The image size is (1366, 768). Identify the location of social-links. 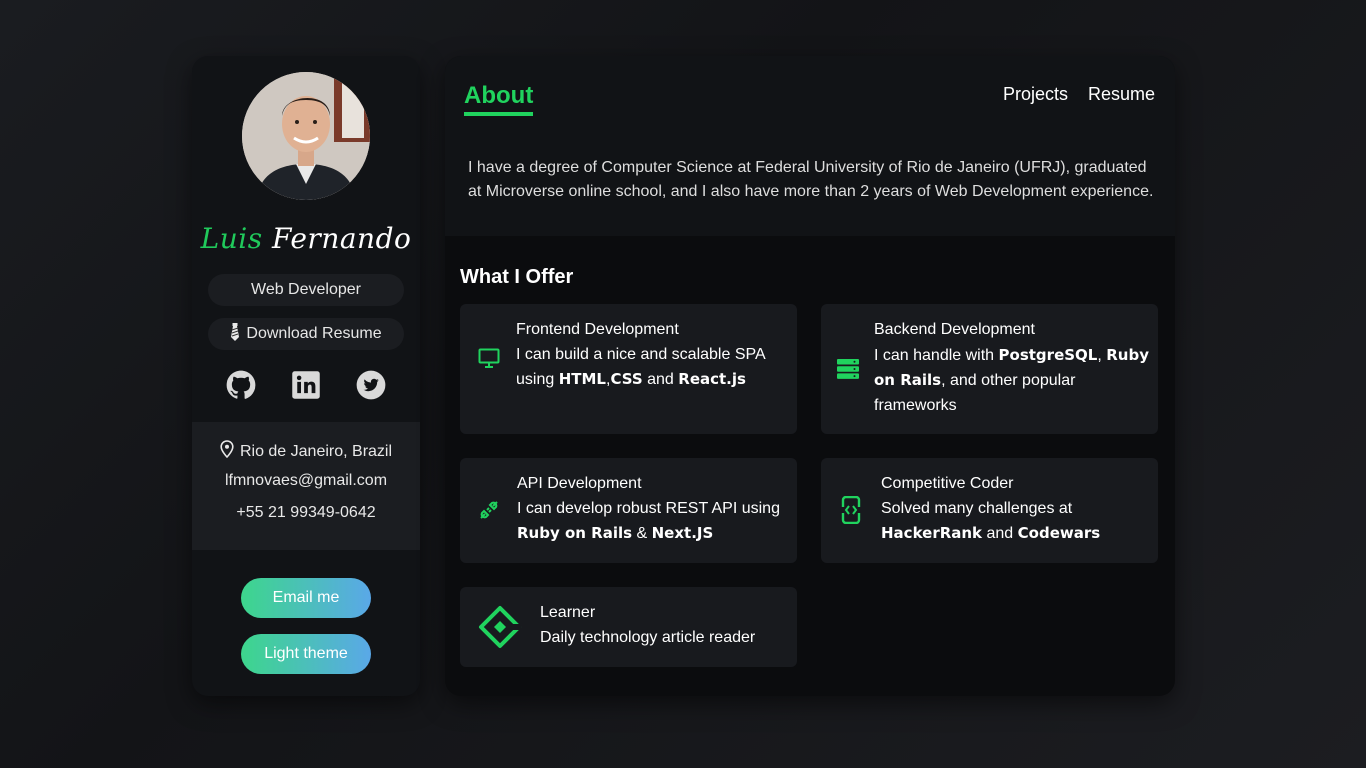
(306, 386).